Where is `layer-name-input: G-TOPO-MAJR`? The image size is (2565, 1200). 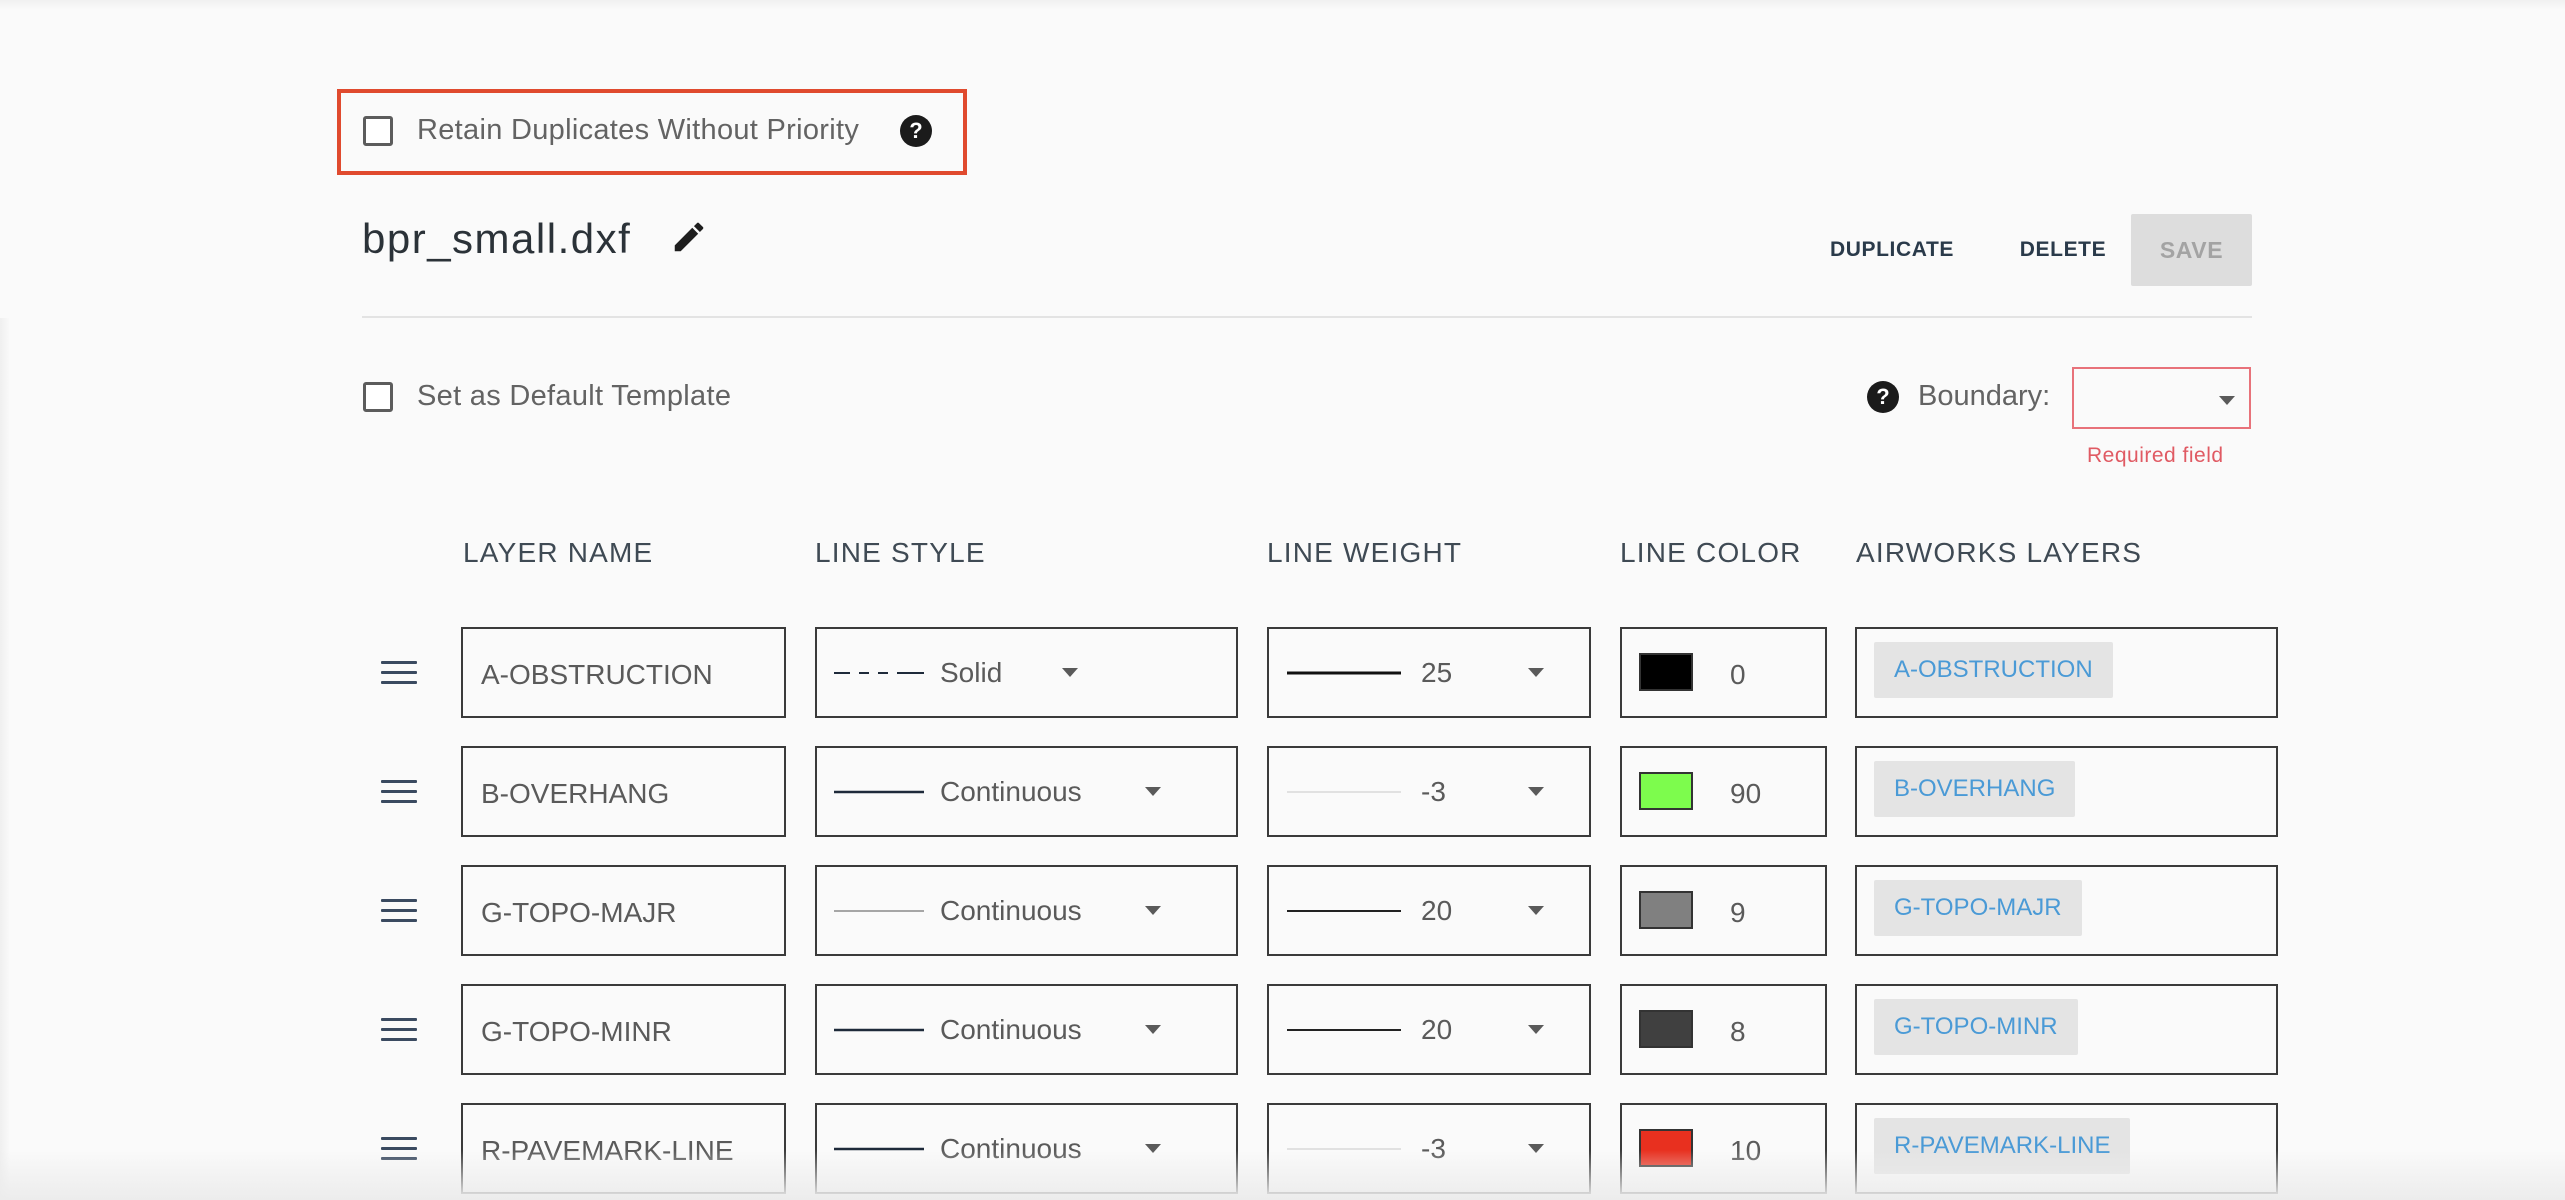
layer-name-input: G-TOPO-MAJR is located at coordinates (623, 910).